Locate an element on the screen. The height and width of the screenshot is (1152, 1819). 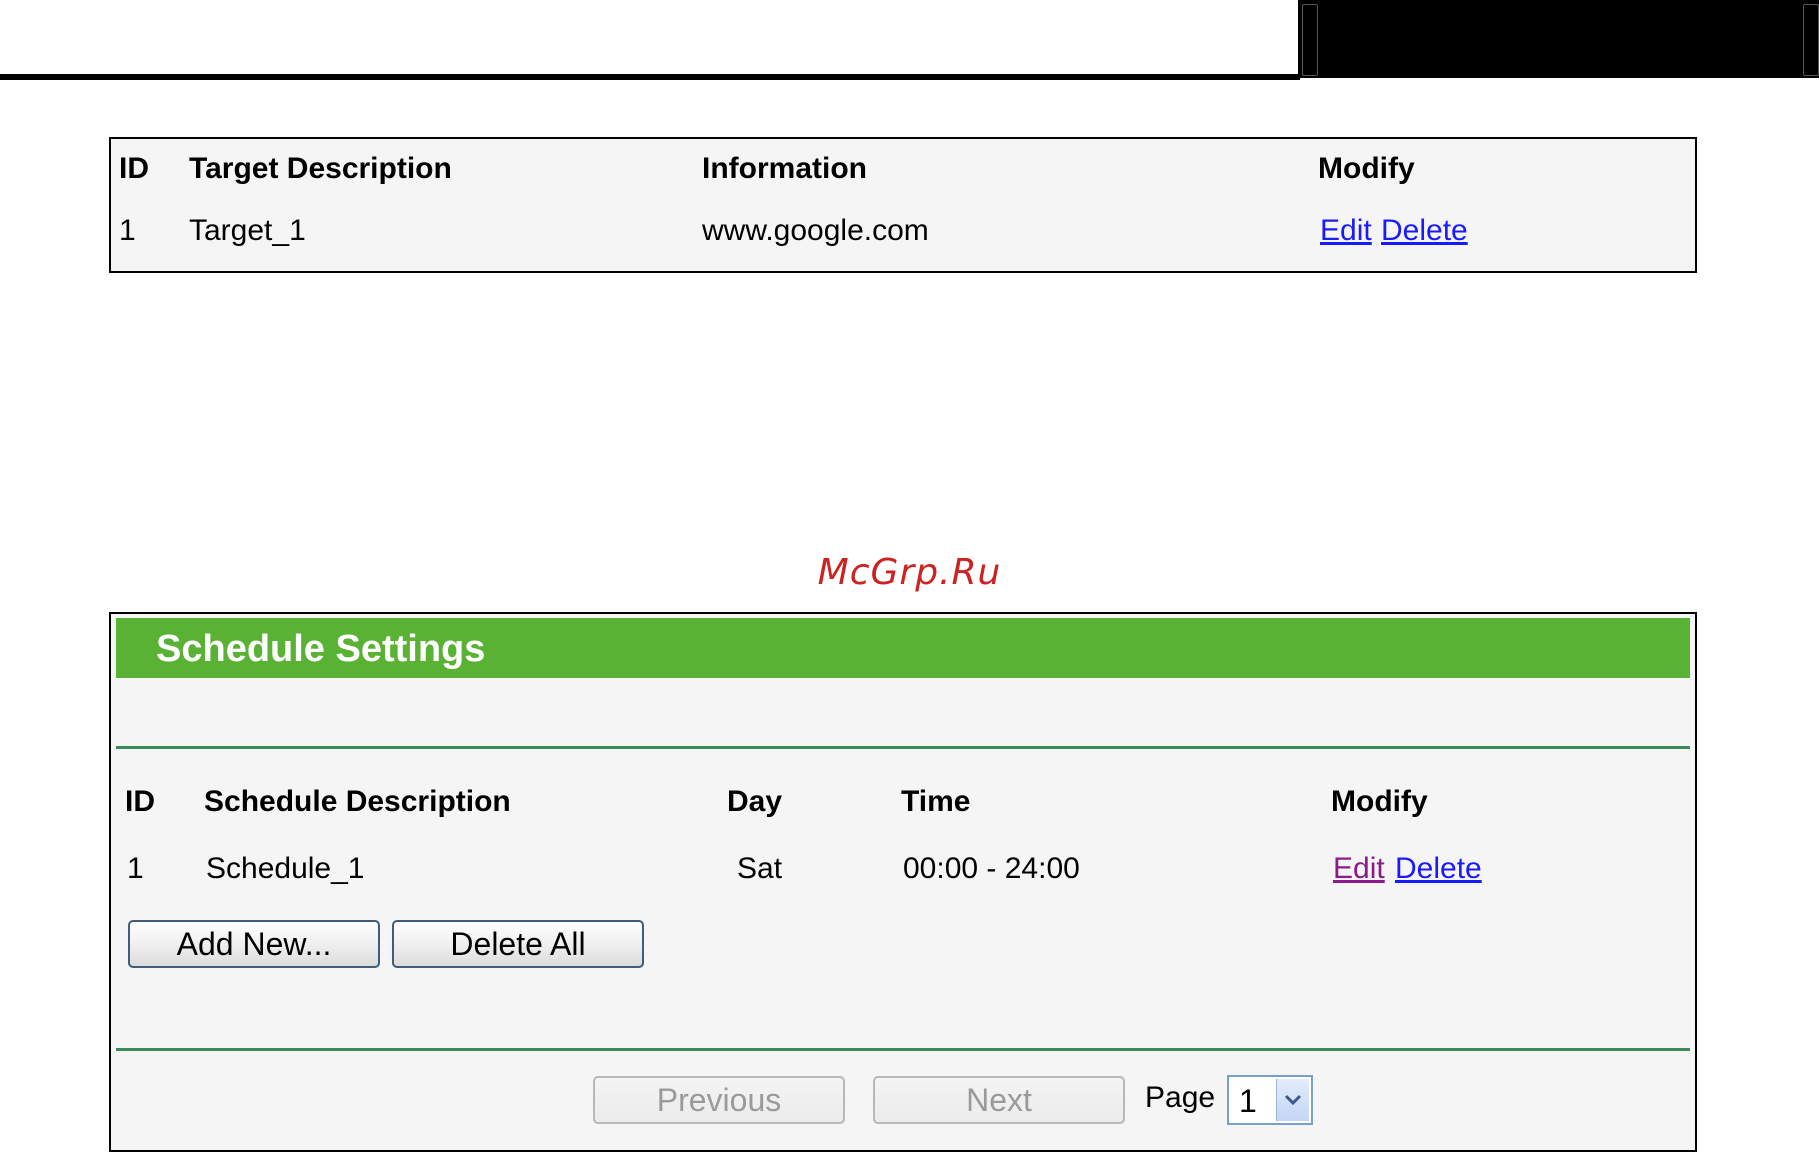
panel-header: Schedule Settings is located at coordinates (903, 648).